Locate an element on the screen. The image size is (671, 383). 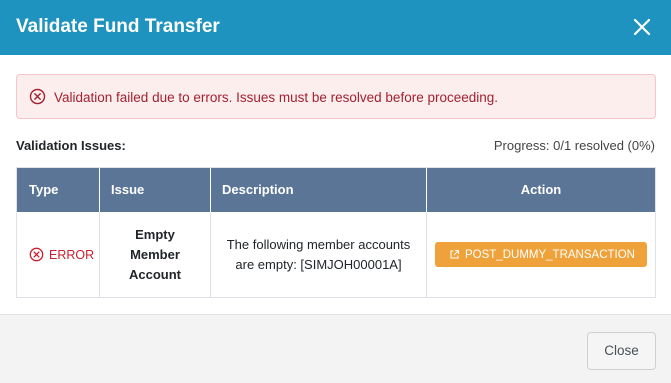
post-dummy-transaction-button: POST_DUMMY_TRANSACTION is located at coordinates (541, 254).